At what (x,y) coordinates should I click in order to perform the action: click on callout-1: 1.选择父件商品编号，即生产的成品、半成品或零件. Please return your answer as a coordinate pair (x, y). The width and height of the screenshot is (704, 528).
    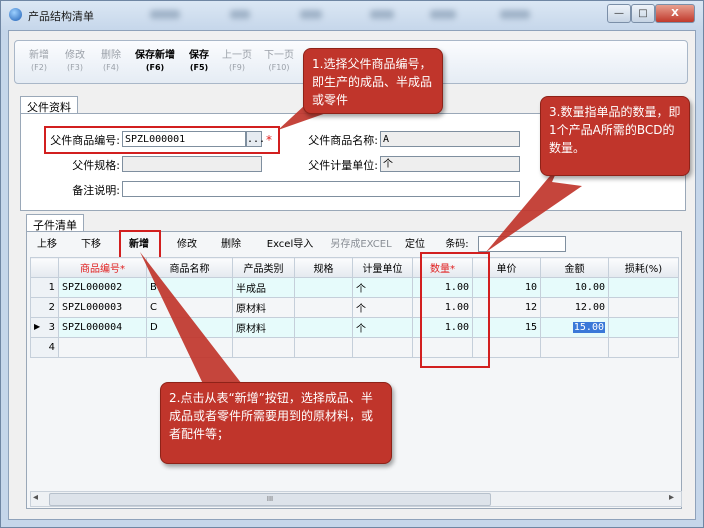
    Looking at the image, I should click on (373, 81).